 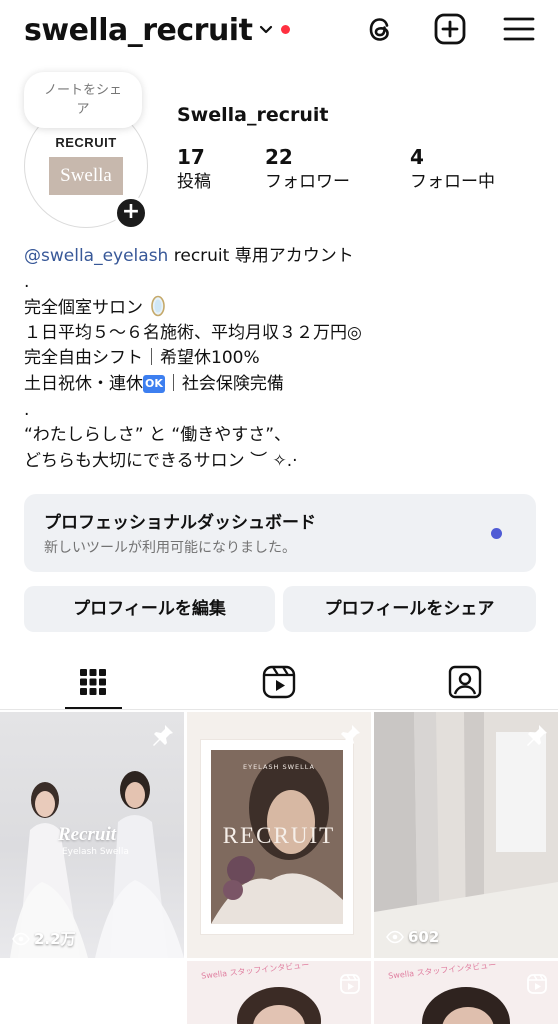 What do you see at coordinates (158, 306) in the screenshot?
I see `mirror-icon` at bounding box center [158, 306].